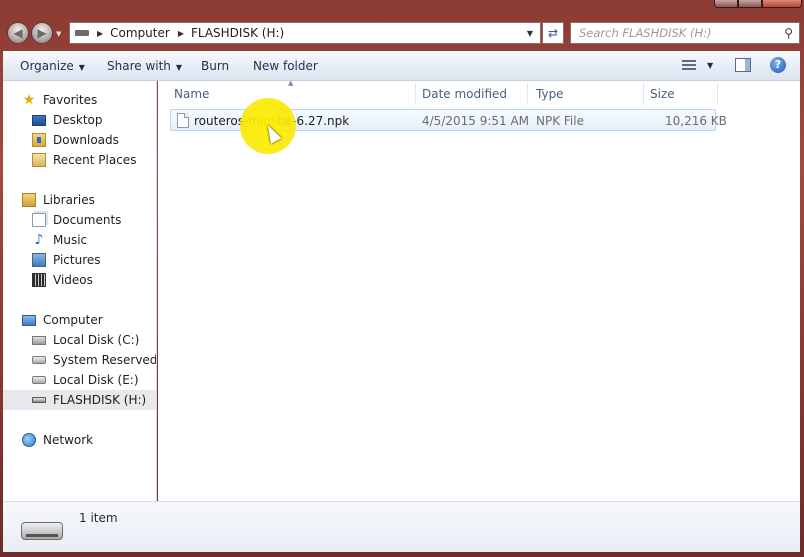 This screenshot has width=804, height=557. I want to click on sidebar-label: System Reserved (D:), so click(105, 360).